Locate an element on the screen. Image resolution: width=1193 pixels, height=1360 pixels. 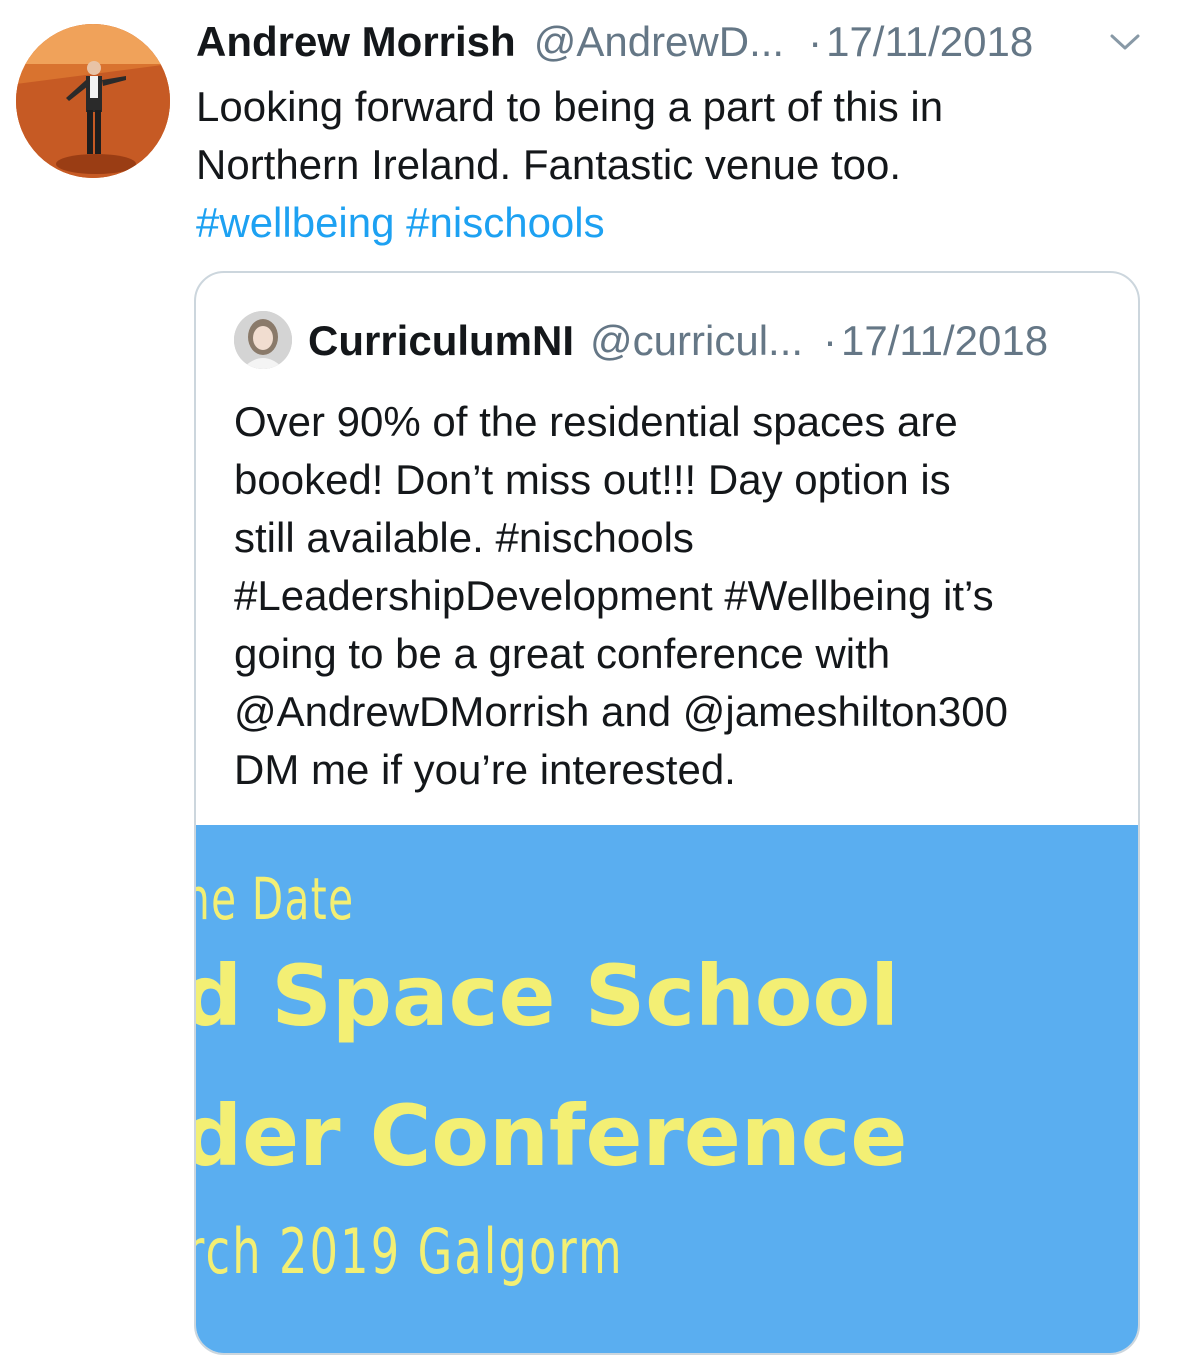
quoted-author-avatar is located at coordinates (263, 340).